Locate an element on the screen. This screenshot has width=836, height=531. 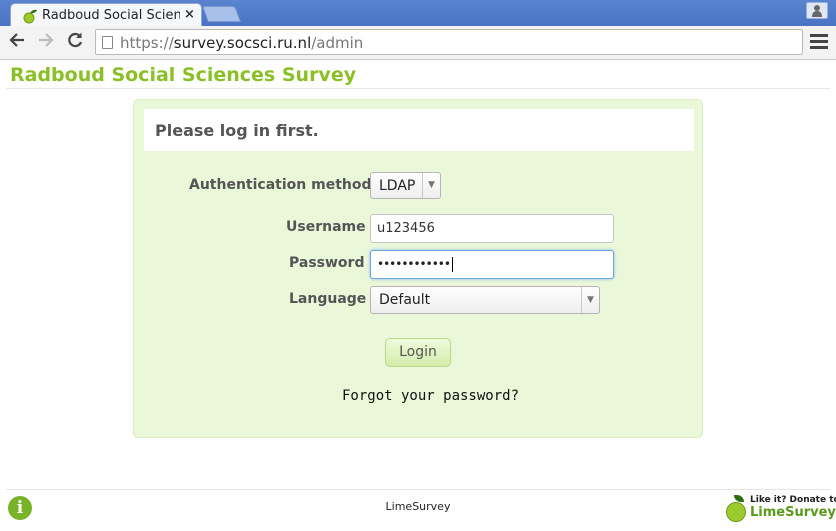
browser-toolbar: https://survey.socsci.ru.nl/admin is located at coordinates (418, 43).